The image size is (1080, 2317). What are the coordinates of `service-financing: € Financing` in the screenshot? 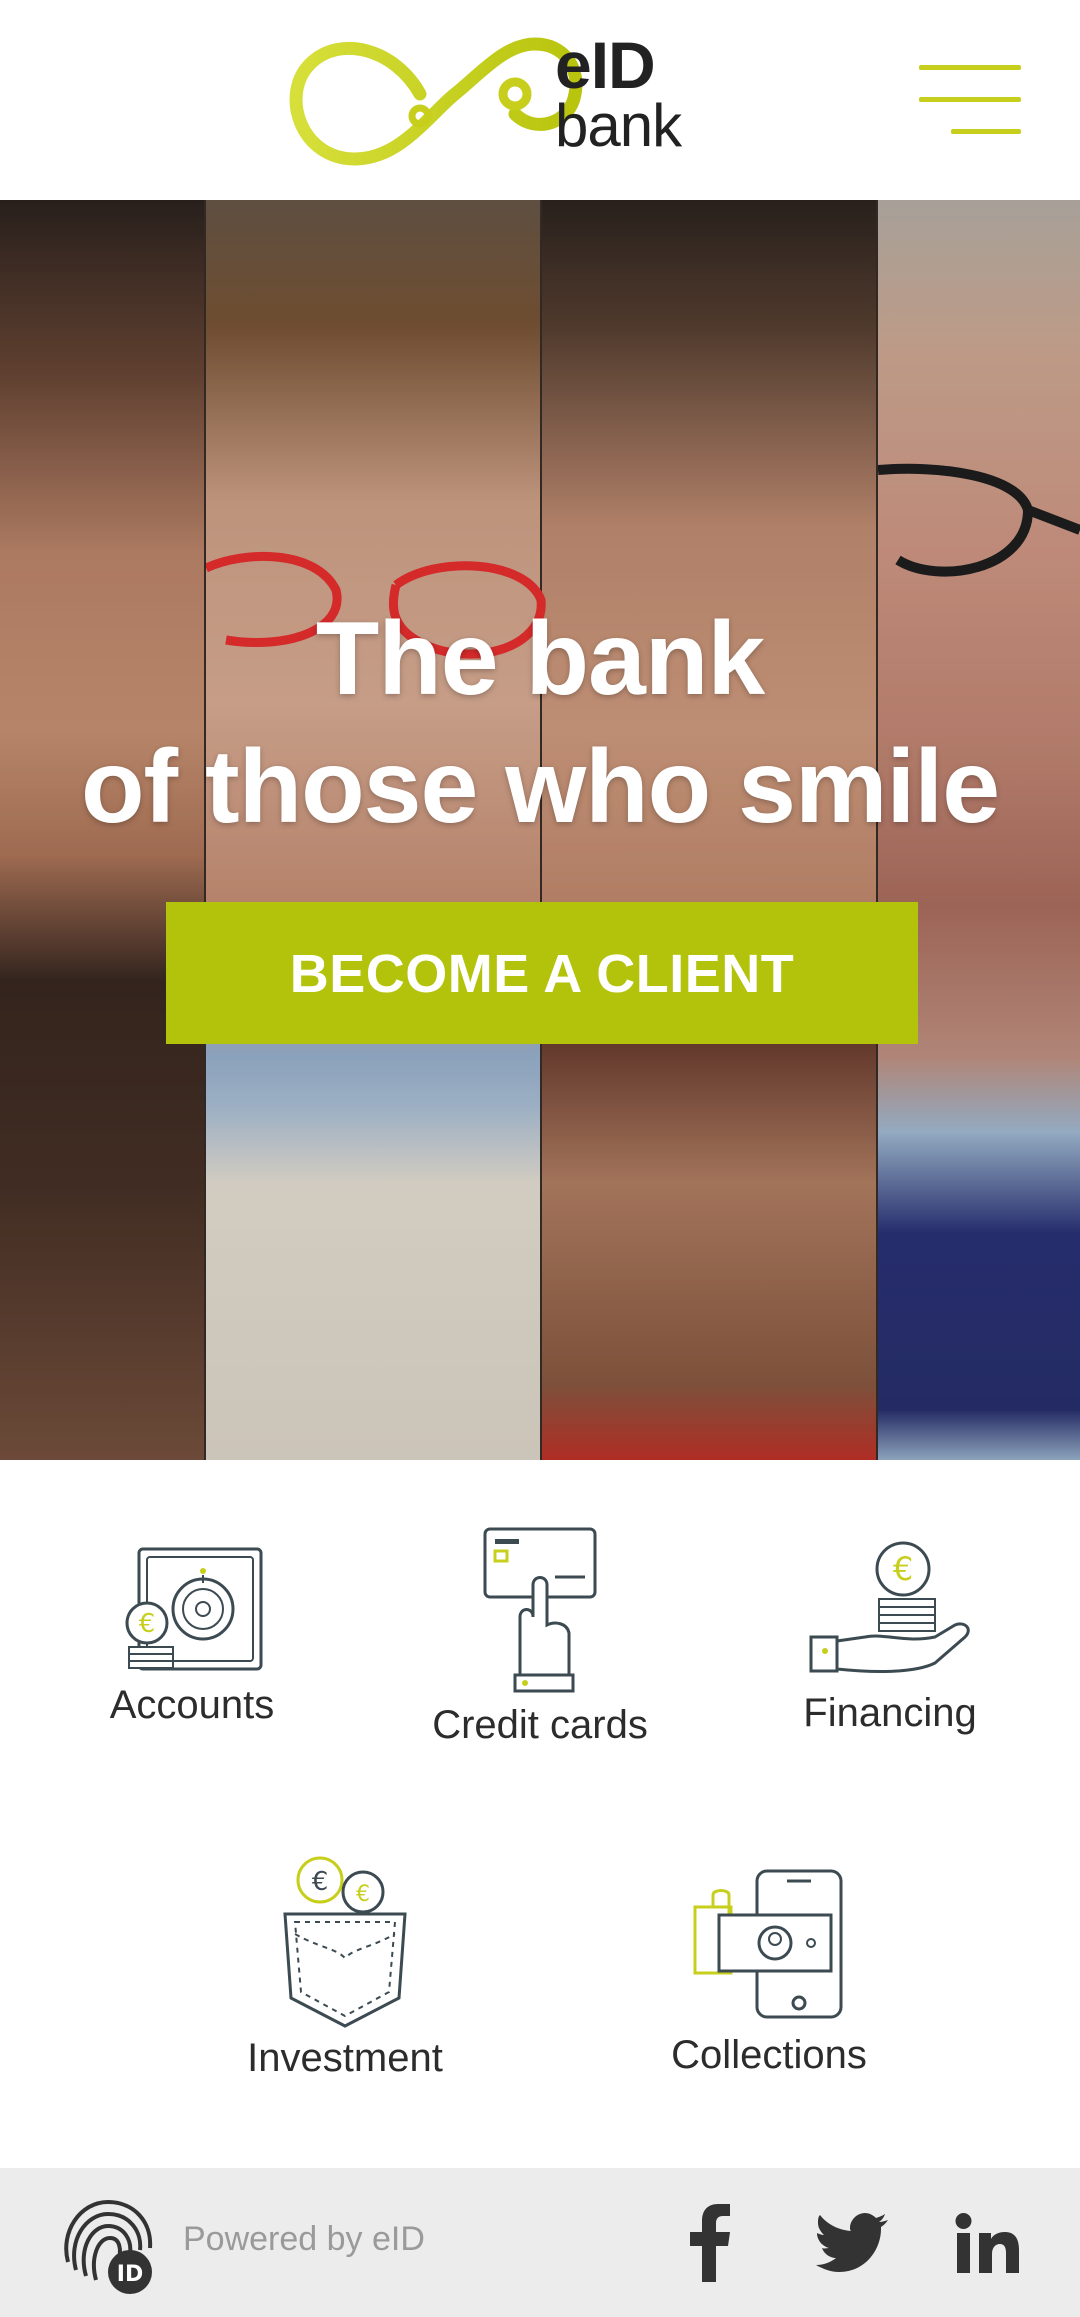 It's located at (890, 1634).